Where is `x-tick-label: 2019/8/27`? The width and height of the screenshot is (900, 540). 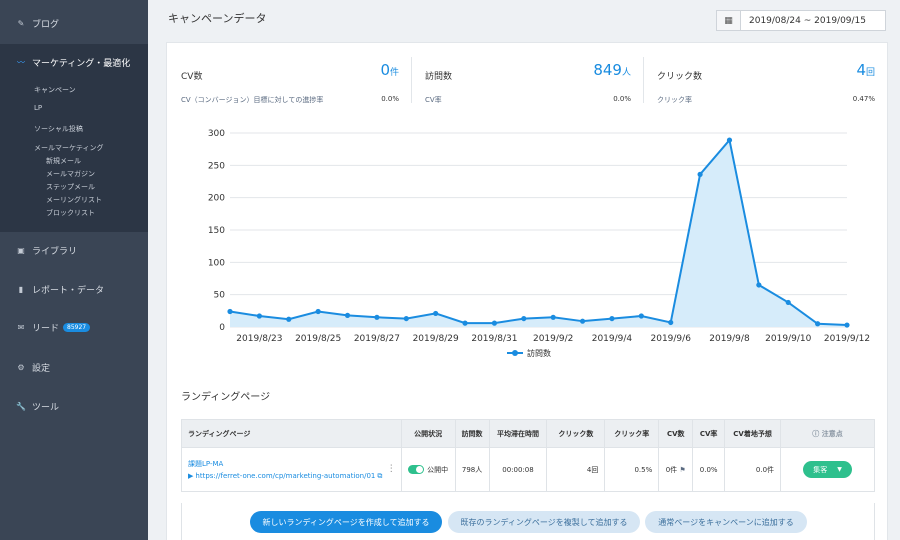
x-tick-label: 2019/8/27 is located at coordinates (377, 339).